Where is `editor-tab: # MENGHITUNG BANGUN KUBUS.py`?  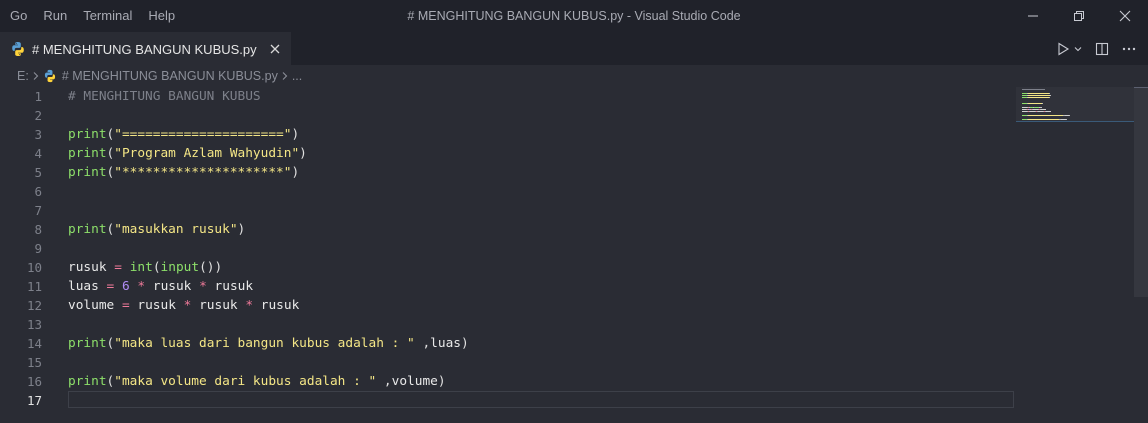
editor-tab: # MENGHITUNG BANGUN KUBUS.py is located at coordinates (145, 48).